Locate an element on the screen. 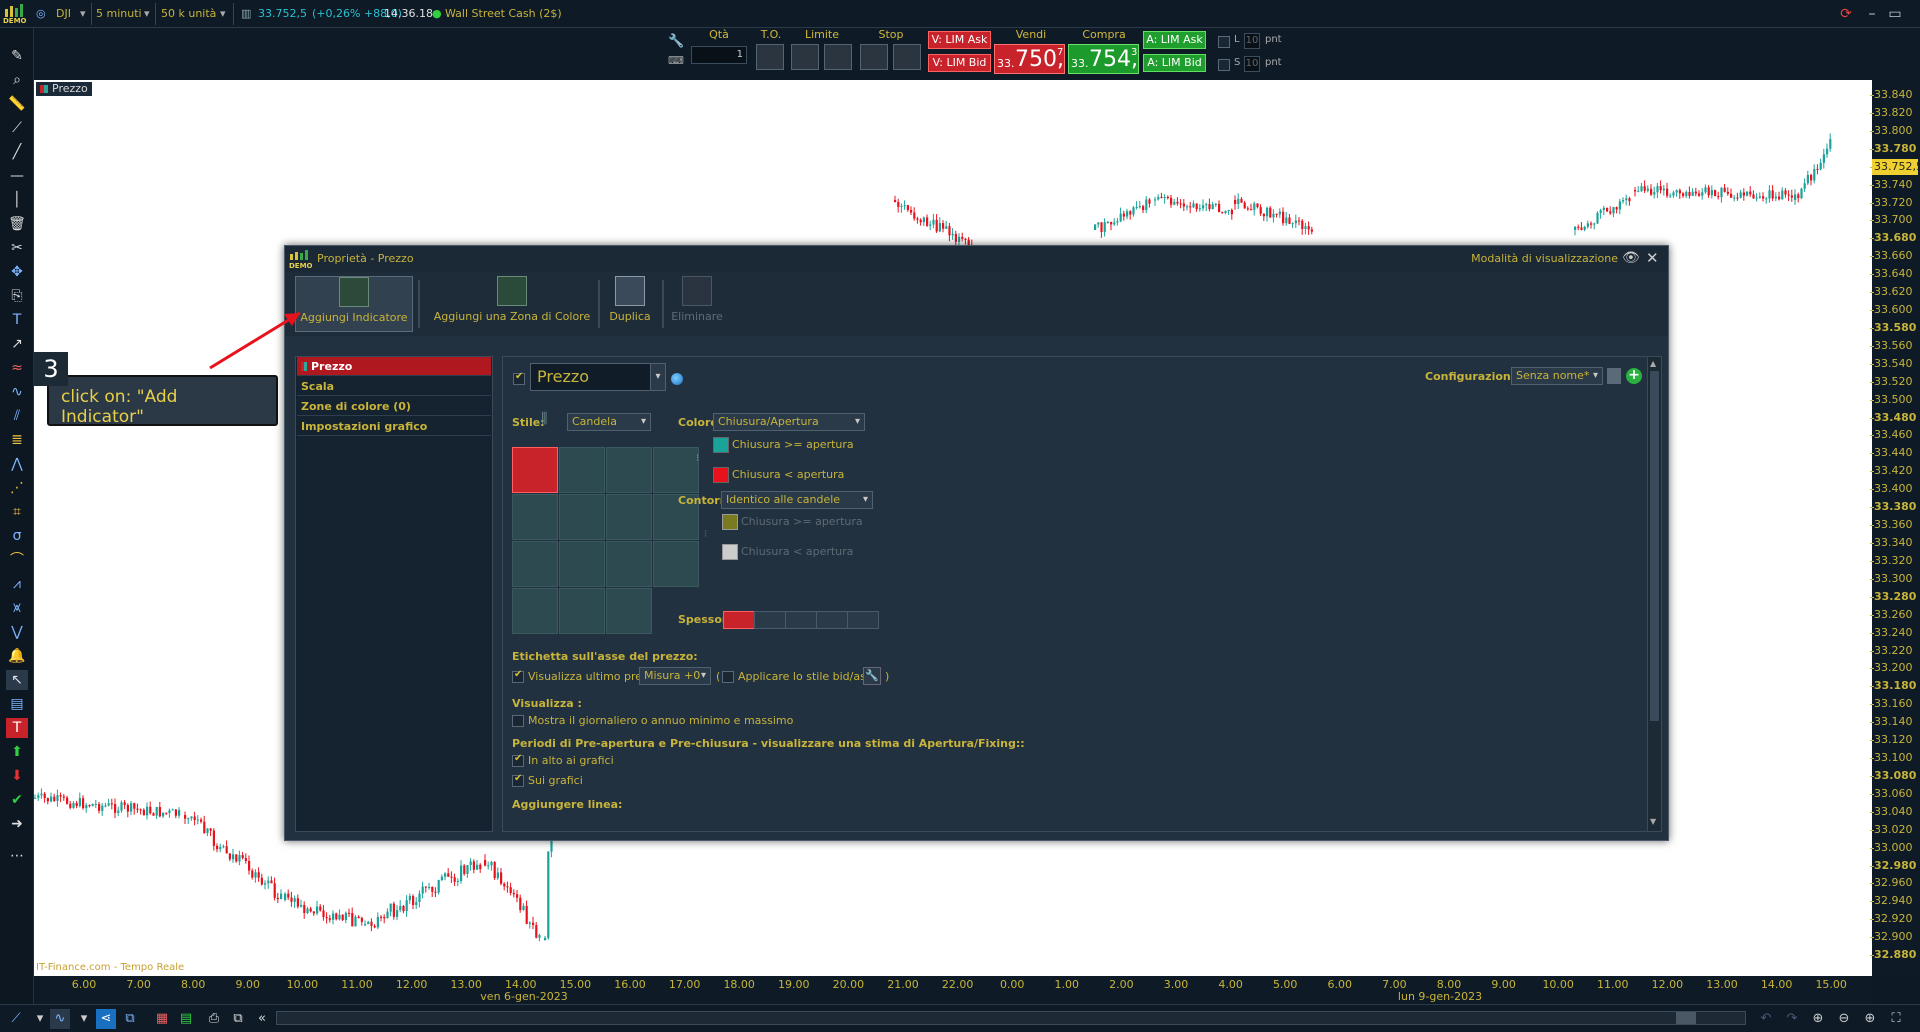 This screenshot has width=1920, height=1032. screener-icon: ▦ is located at coordinates (162, 1019).